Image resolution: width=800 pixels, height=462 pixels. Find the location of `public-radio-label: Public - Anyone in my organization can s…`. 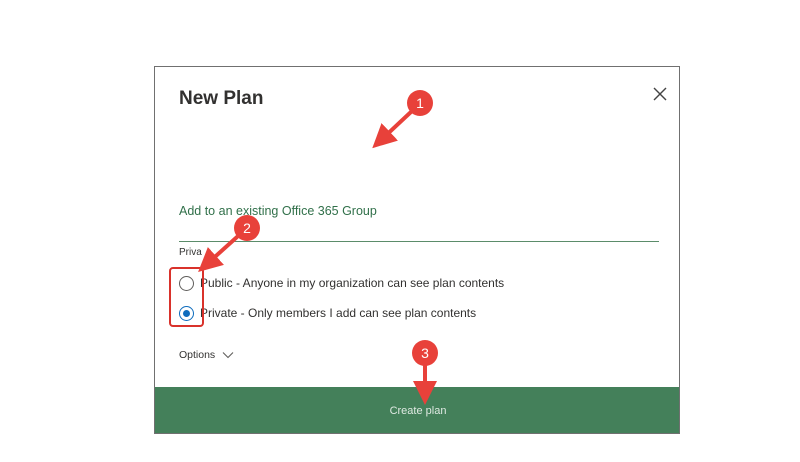

public-radio-label: Public - Anyone in my organization can s… is located at coordinates (352, 283).